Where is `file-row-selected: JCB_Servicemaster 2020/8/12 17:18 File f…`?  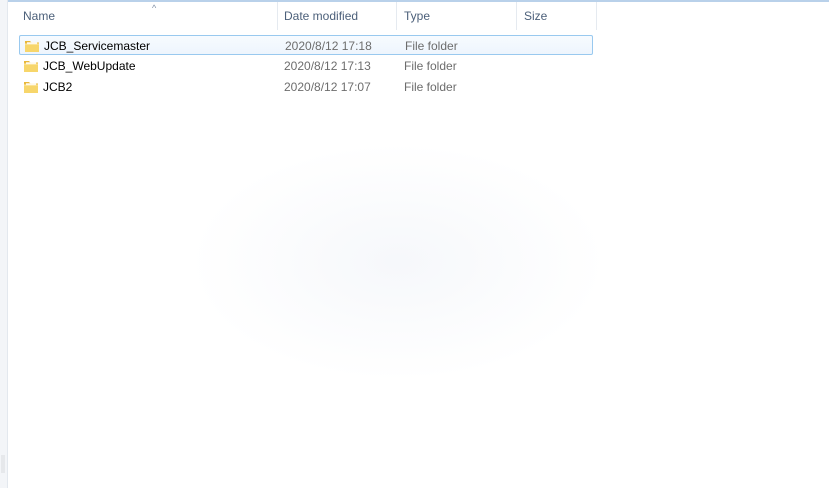 file-row-selected: JCB_Servicemaster 2020/8/12 17:18 File f… is located at coordinates (306, 45).